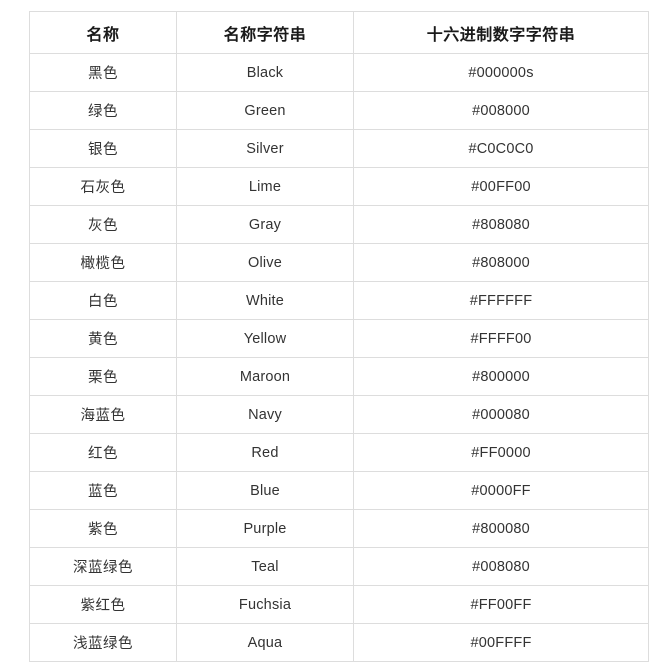 Image resolution: width=664 pixels, height=662 pixels. What do you see at coordinates (501, 452) in the screenshot?
I see `cell-color-hex: #FF0000` at bounding box center [501, 452].